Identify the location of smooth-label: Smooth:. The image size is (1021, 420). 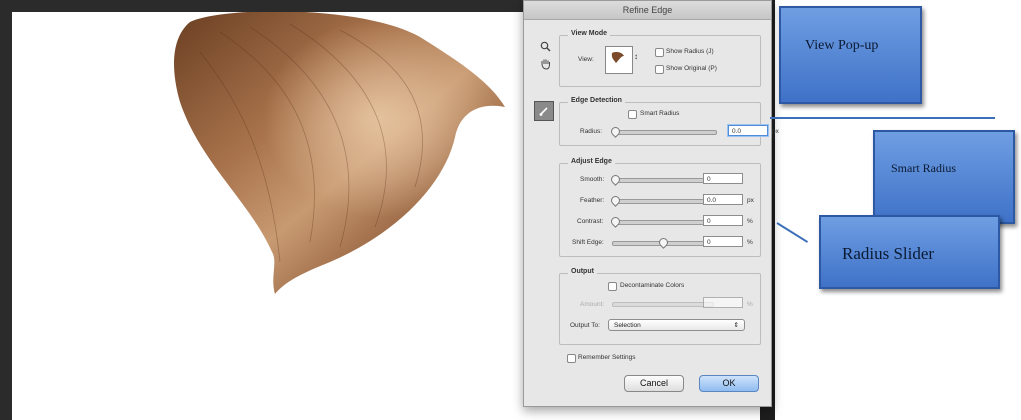
(592, 179).